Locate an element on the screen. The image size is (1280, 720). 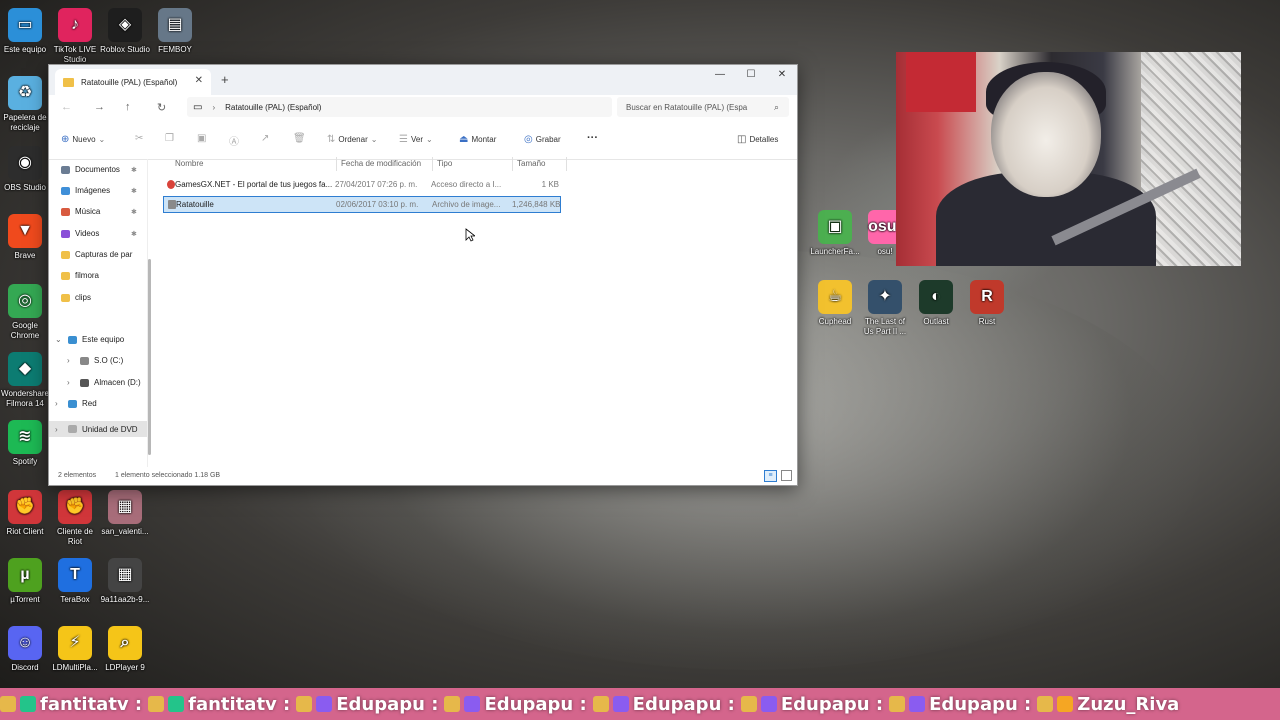
desktop-icon-papelera-de-reciclaje: ♻ Papelera de reciclaje is located at coordinates (25, 104).